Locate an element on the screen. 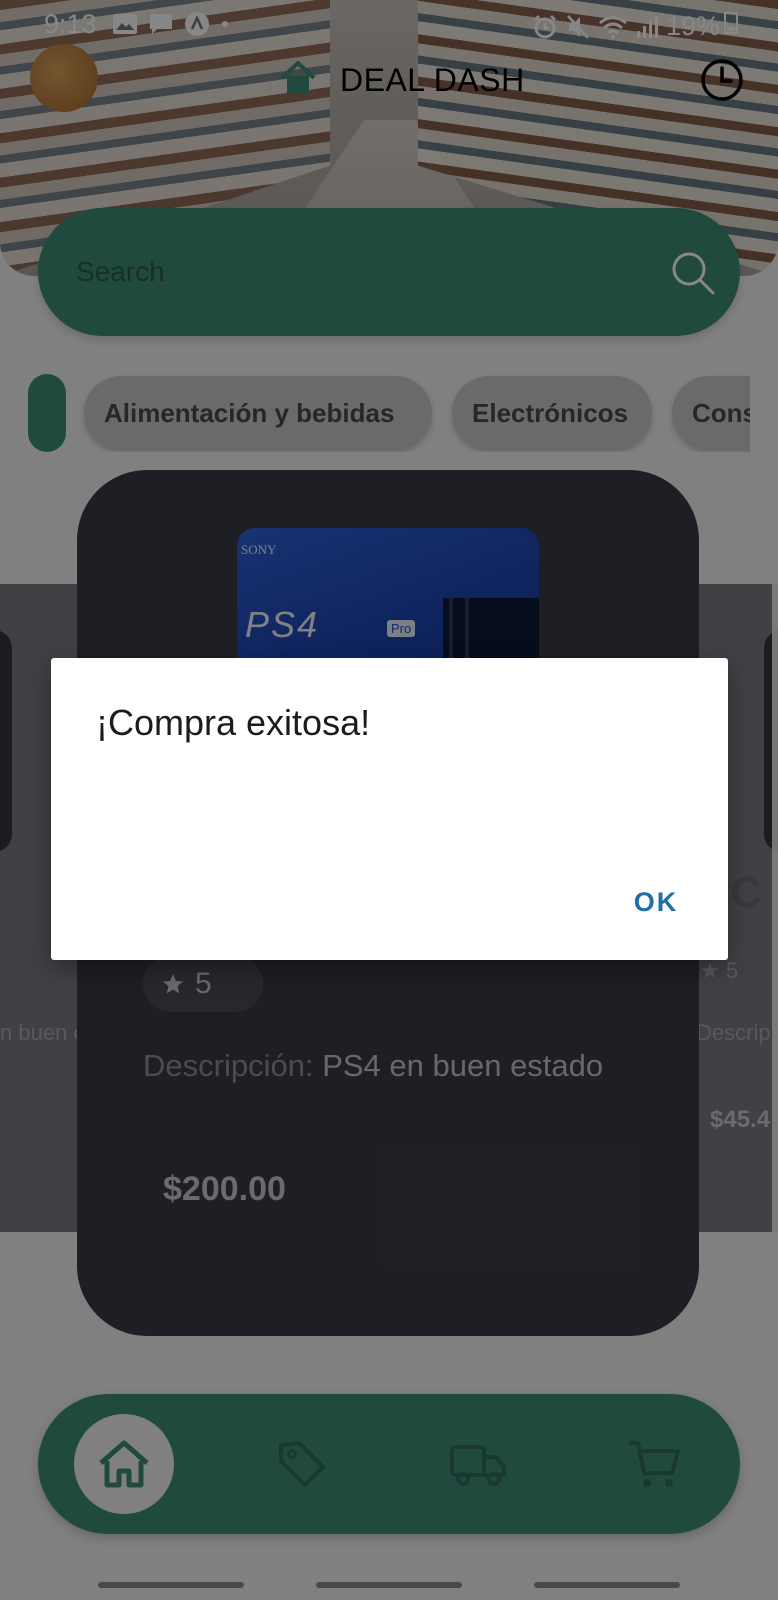 This screenshot has height=1600, width=778. ok-button: OK is located at coordinates (656, 902).